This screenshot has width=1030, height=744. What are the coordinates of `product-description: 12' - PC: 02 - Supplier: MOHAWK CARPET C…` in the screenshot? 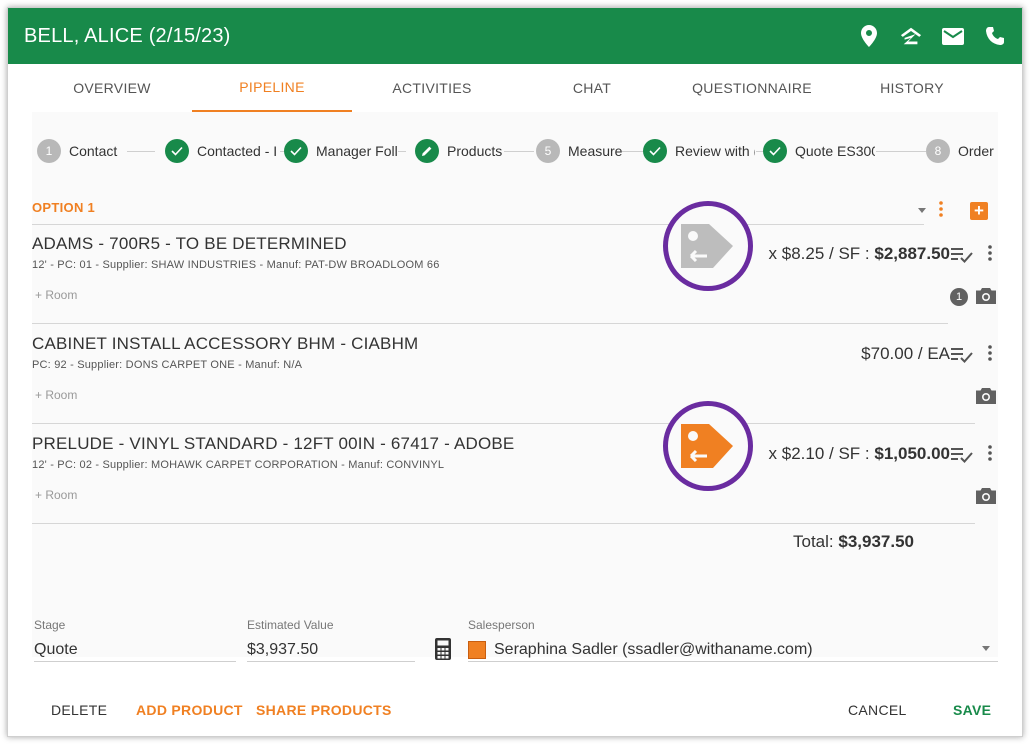 It's located at (238, 465).